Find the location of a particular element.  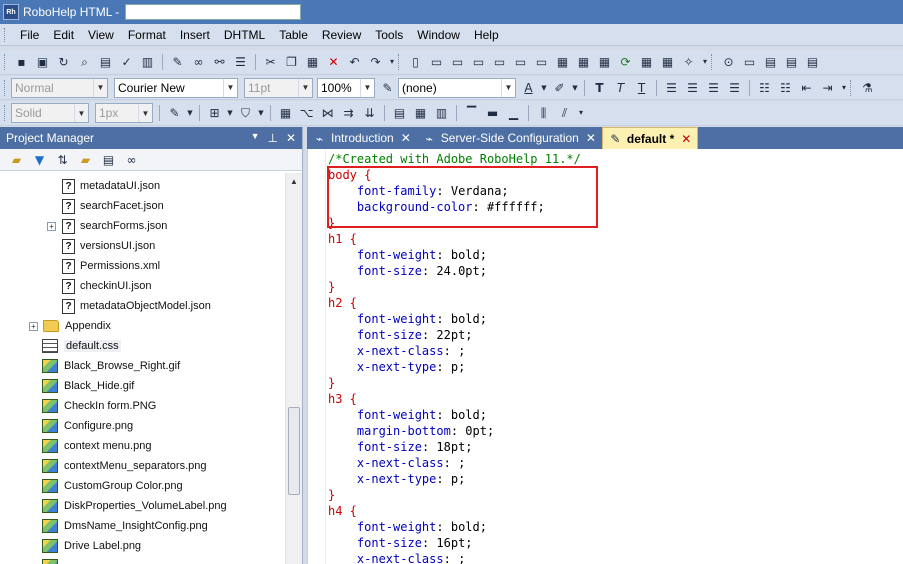

merge-cells-button: ⋈ is located at coordinates (327, 113).